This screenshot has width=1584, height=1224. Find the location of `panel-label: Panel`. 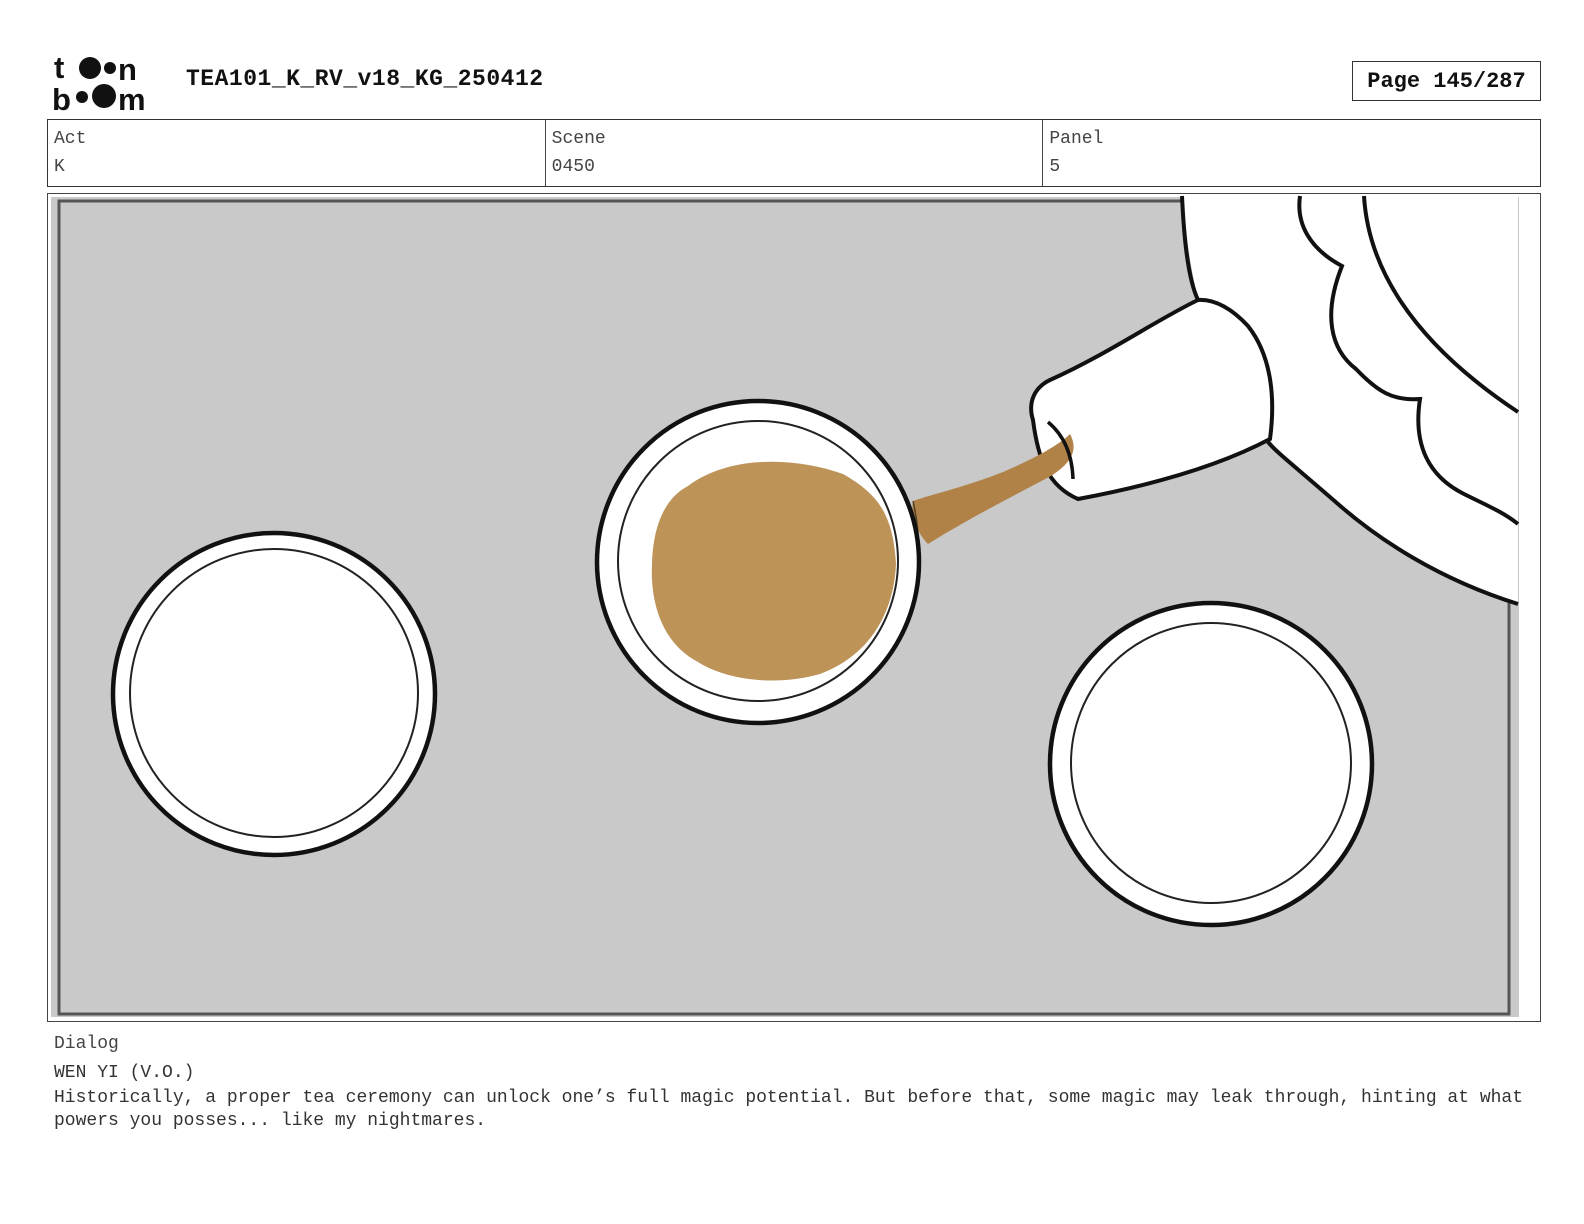

panel-label: Panel is located at coordinates (1076, 139).